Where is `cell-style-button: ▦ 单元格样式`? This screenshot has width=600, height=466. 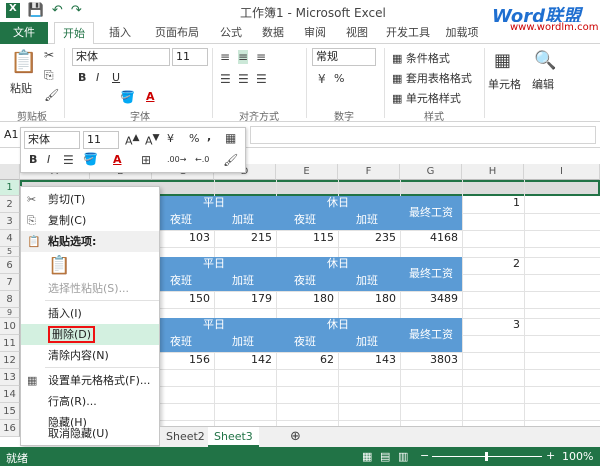 cell-style-button: ▦ 单元格样式 is located at coordinates (426, 98).